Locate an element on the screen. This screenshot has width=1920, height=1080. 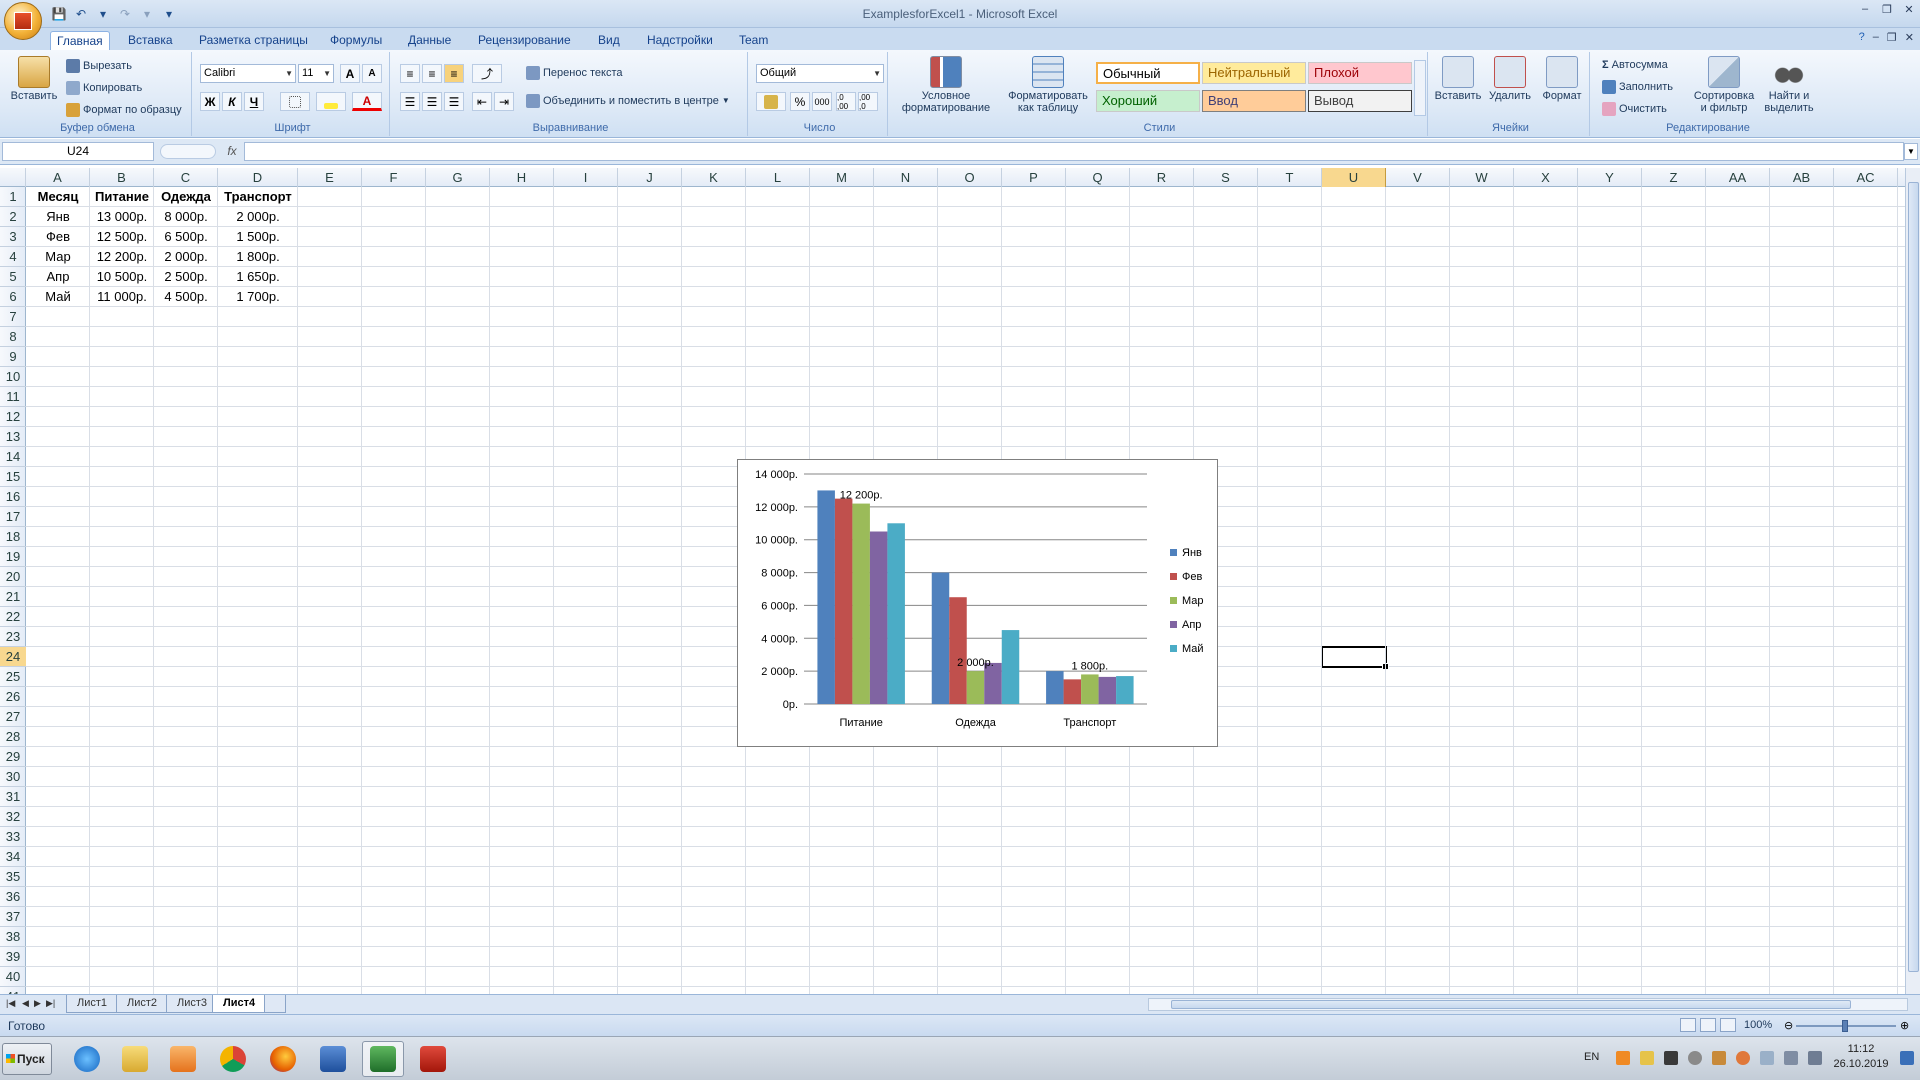
insert-function-button: fx is located at coordinates (232, 151).